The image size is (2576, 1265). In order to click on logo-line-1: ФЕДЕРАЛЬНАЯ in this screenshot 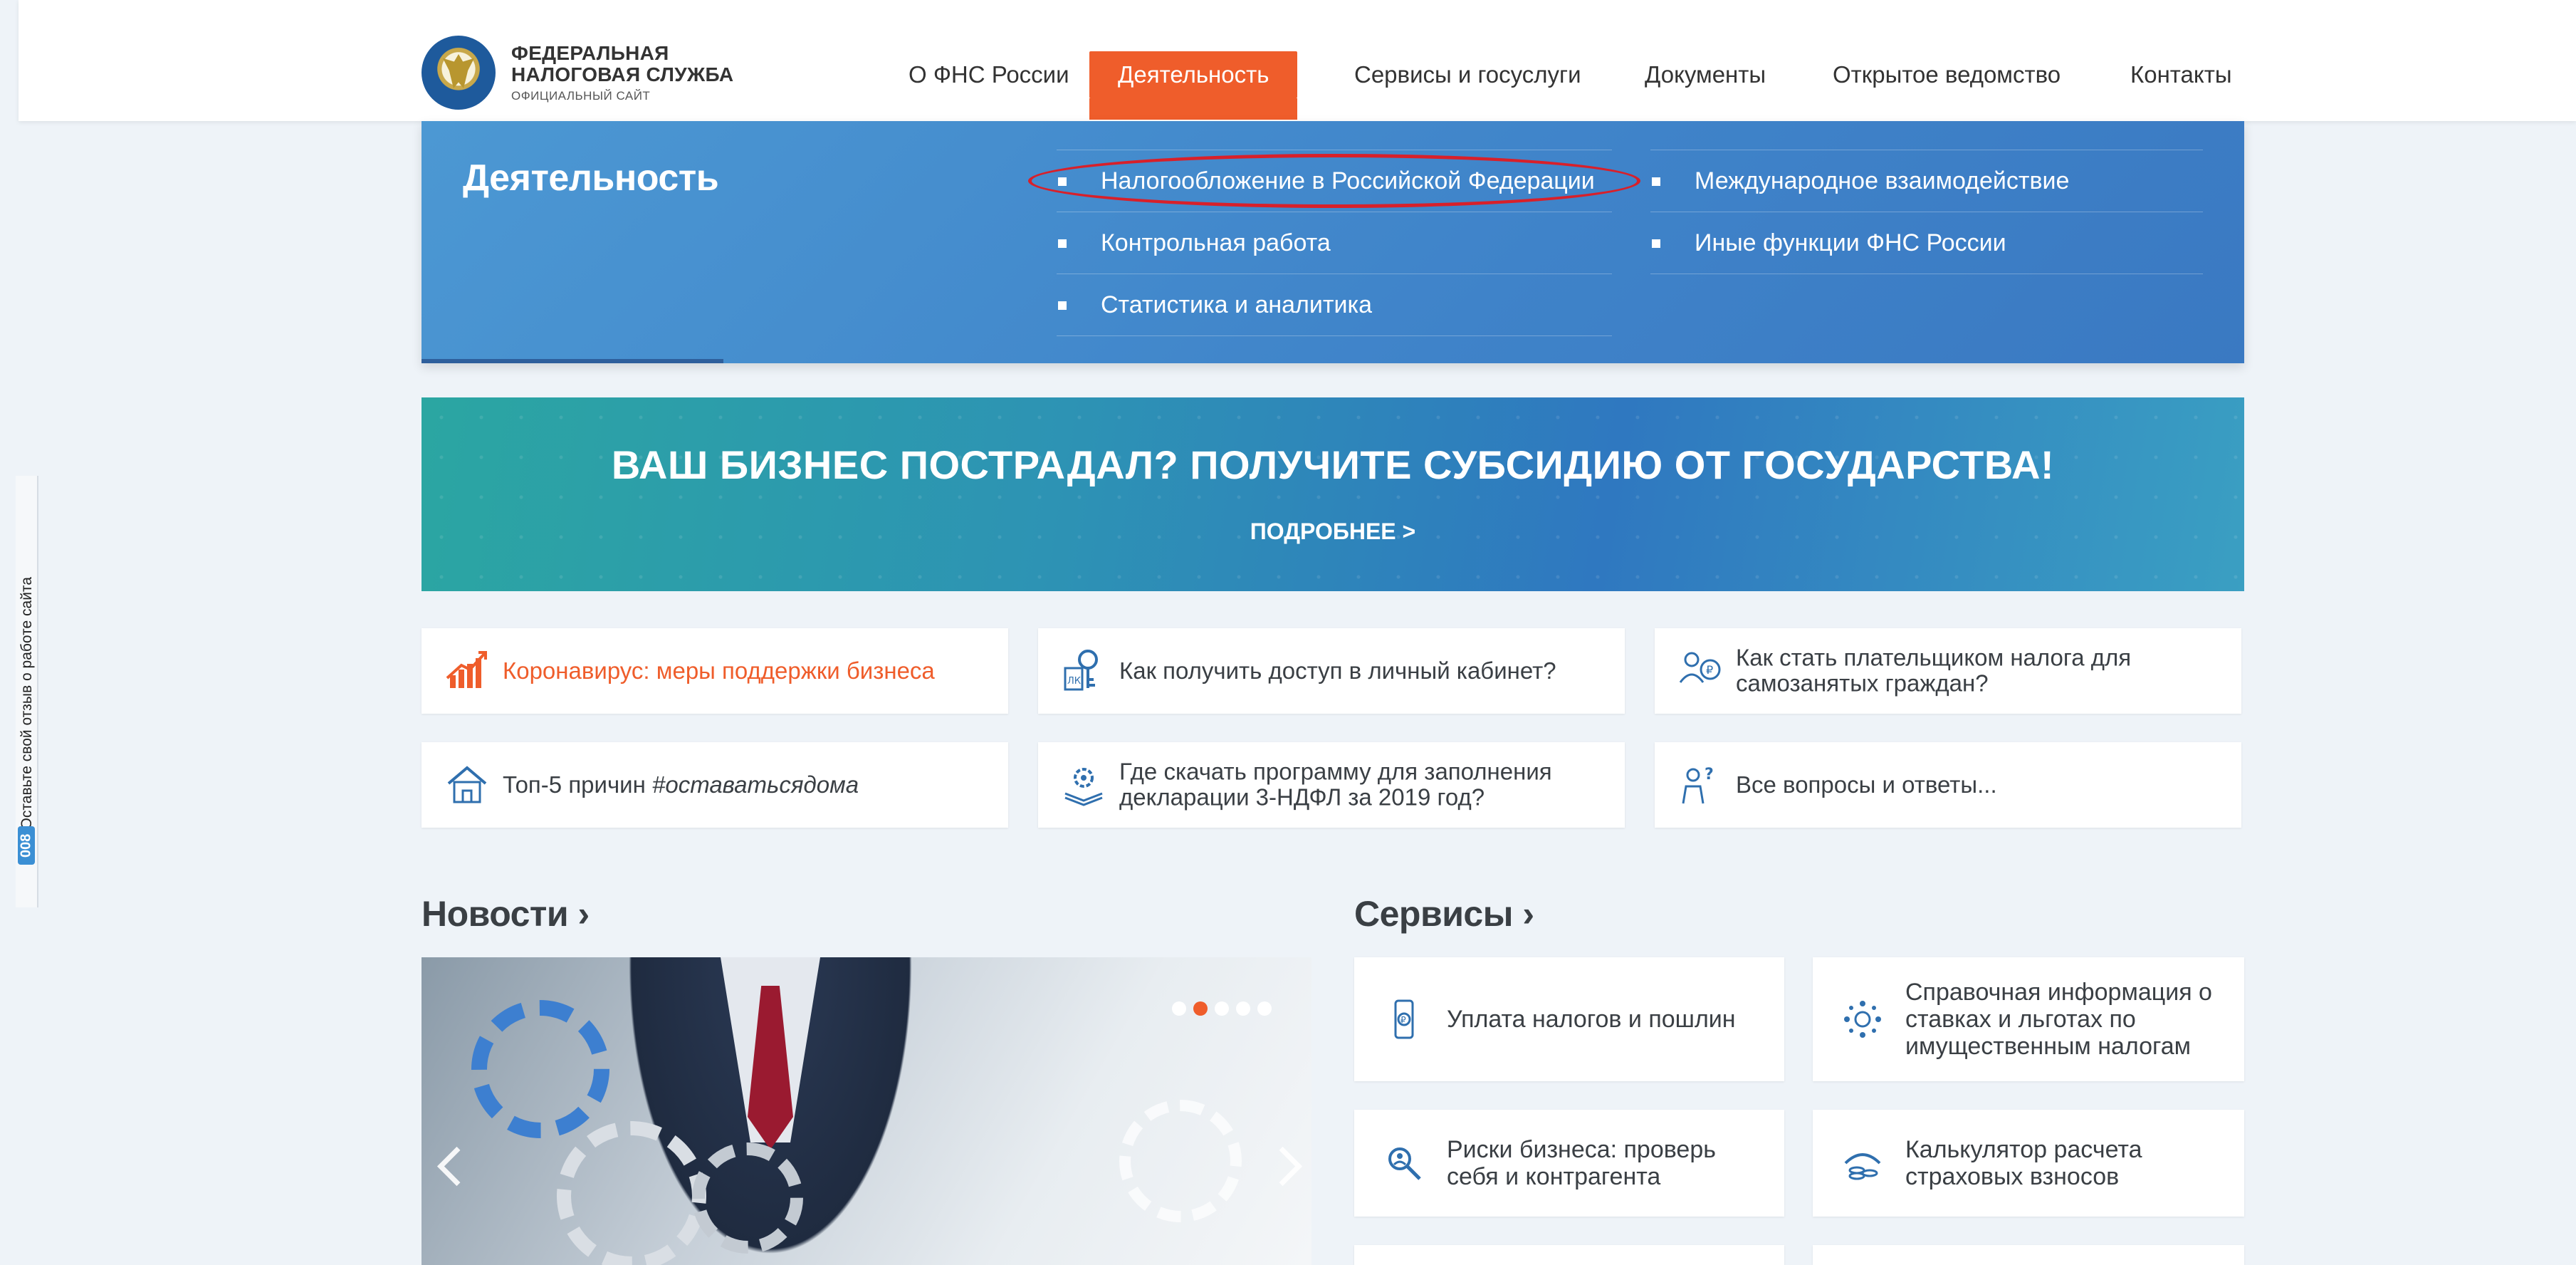, I will do `click(590, 53)`.